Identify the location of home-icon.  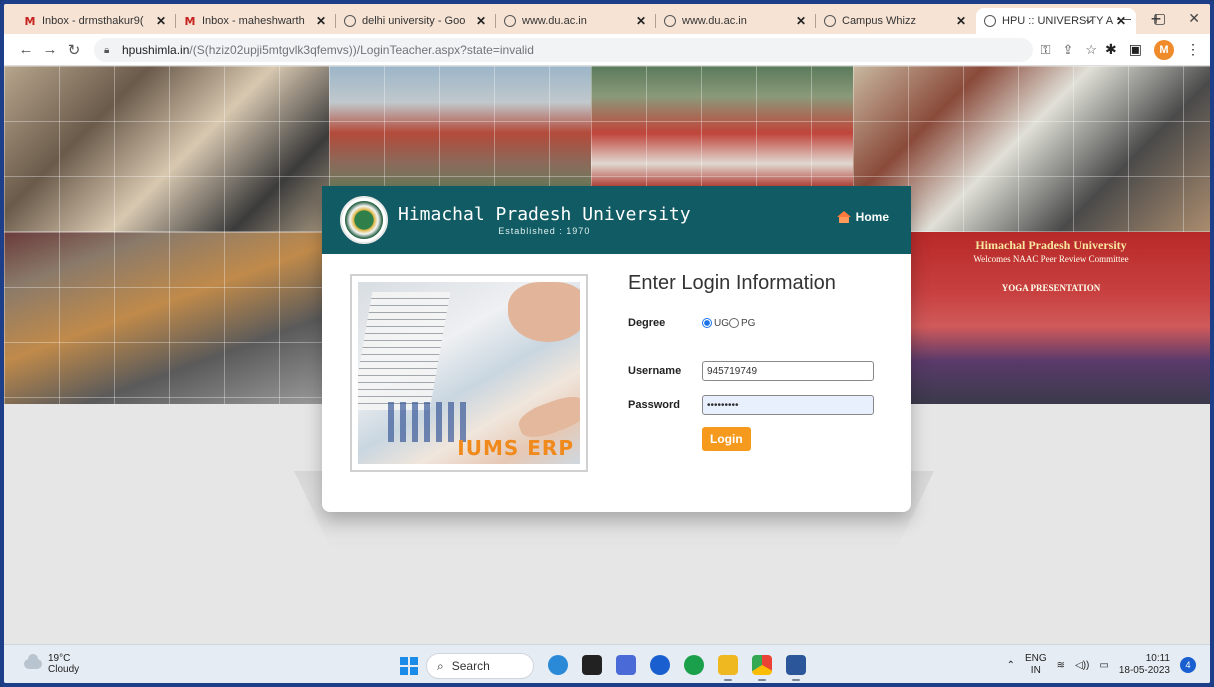
(843, 217).